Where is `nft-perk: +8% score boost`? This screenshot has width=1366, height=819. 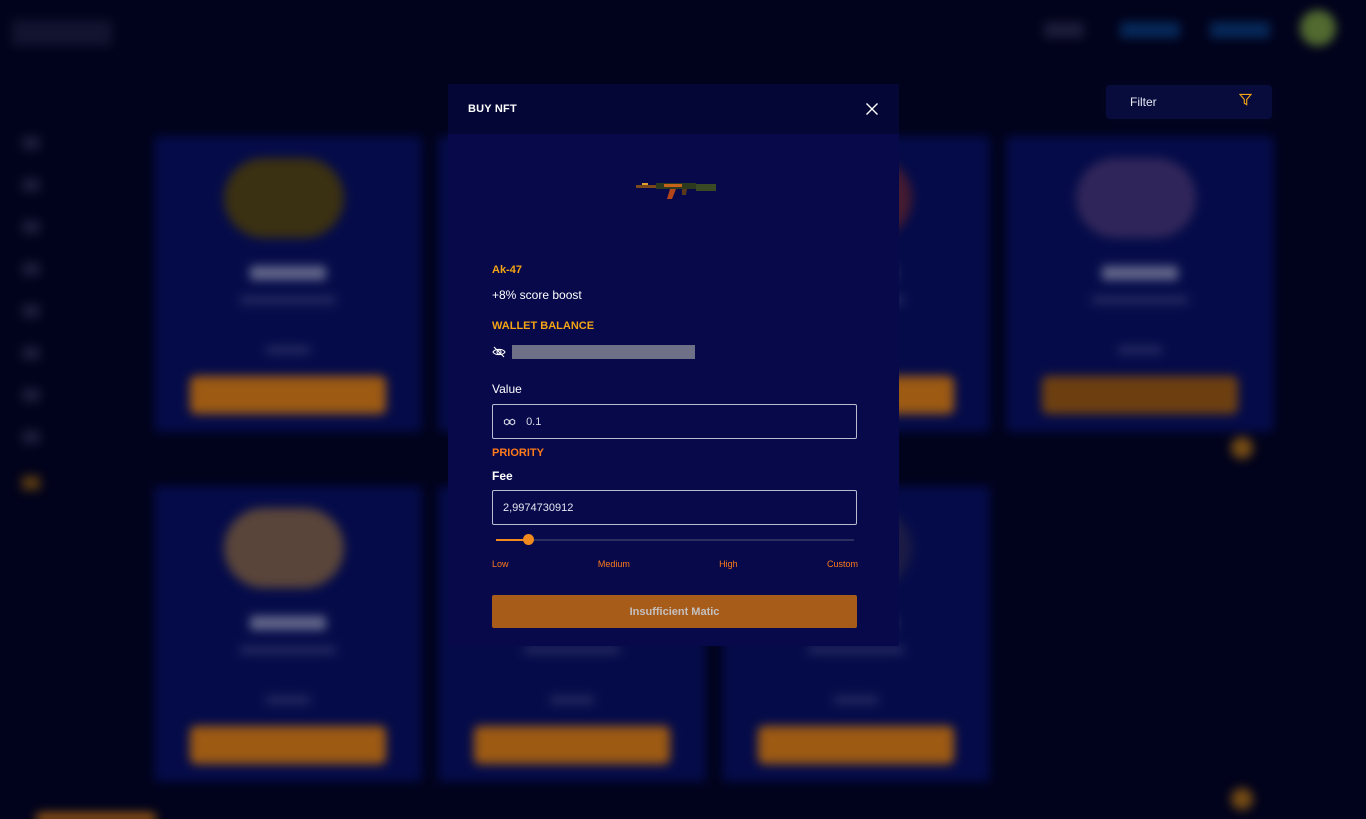 nft-perk: +8% score boost is located at coordinates (537, 295).